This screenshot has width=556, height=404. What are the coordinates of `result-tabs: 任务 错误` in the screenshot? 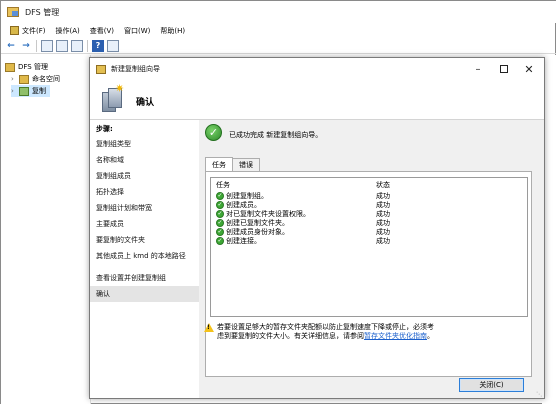 It's located at (232, 164).